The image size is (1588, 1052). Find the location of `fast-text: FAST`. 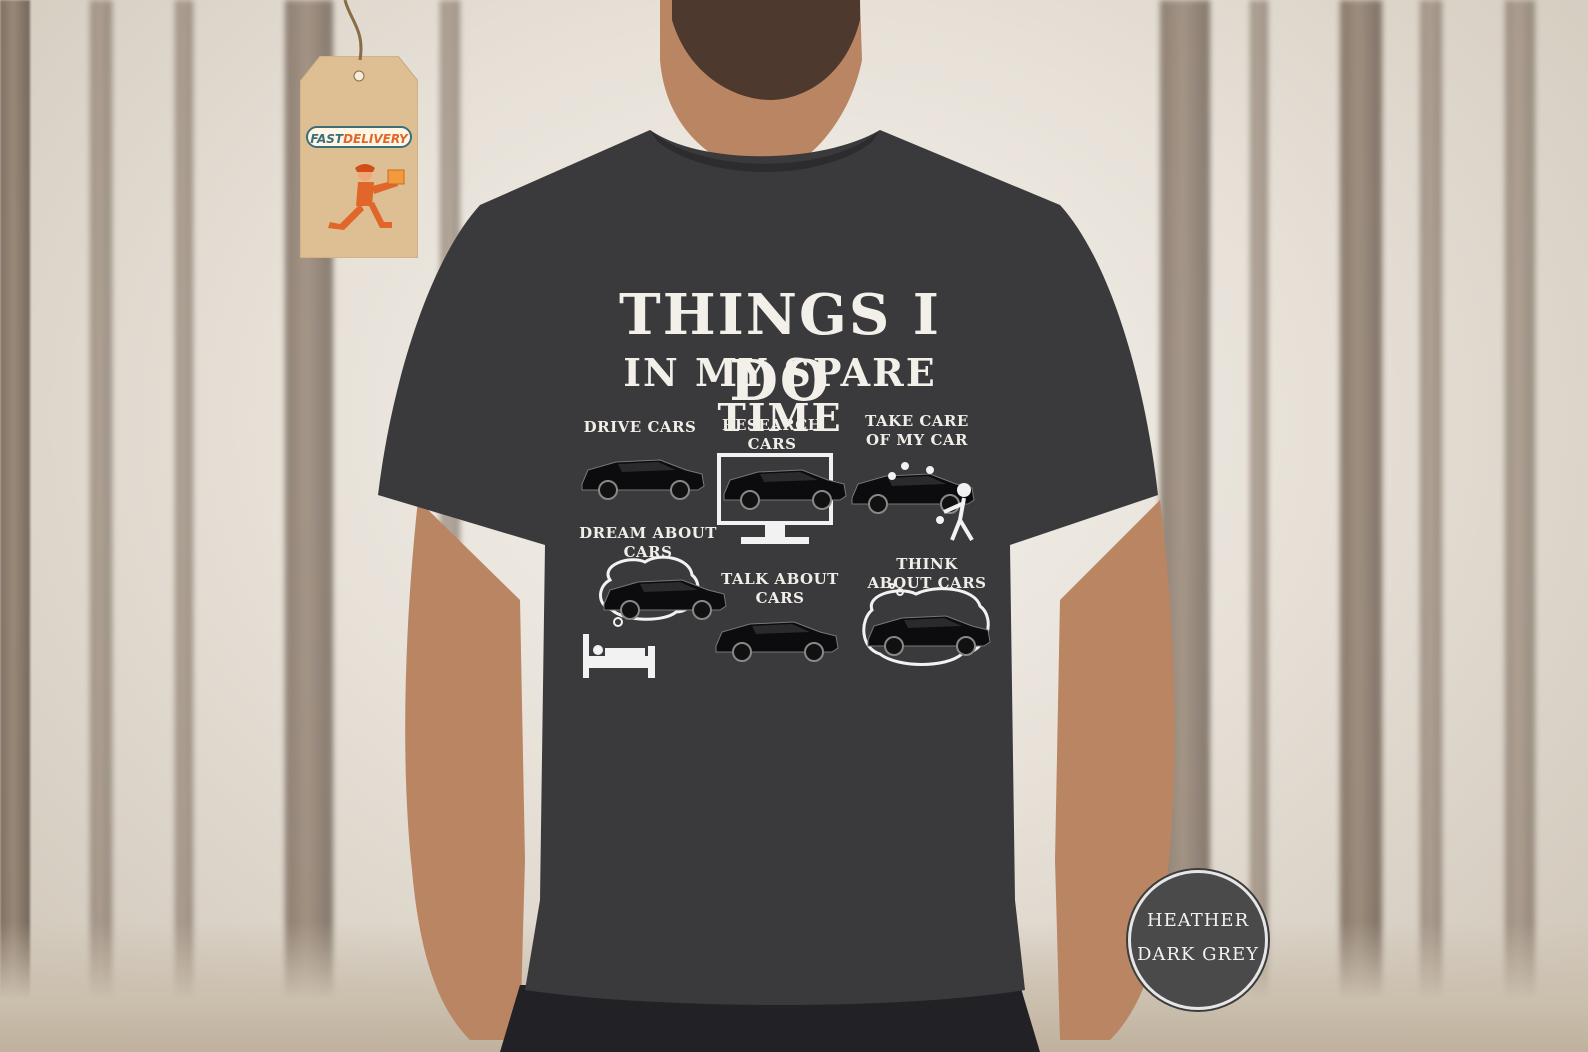

fast-text: FAST is located at coordinates (327, 139).